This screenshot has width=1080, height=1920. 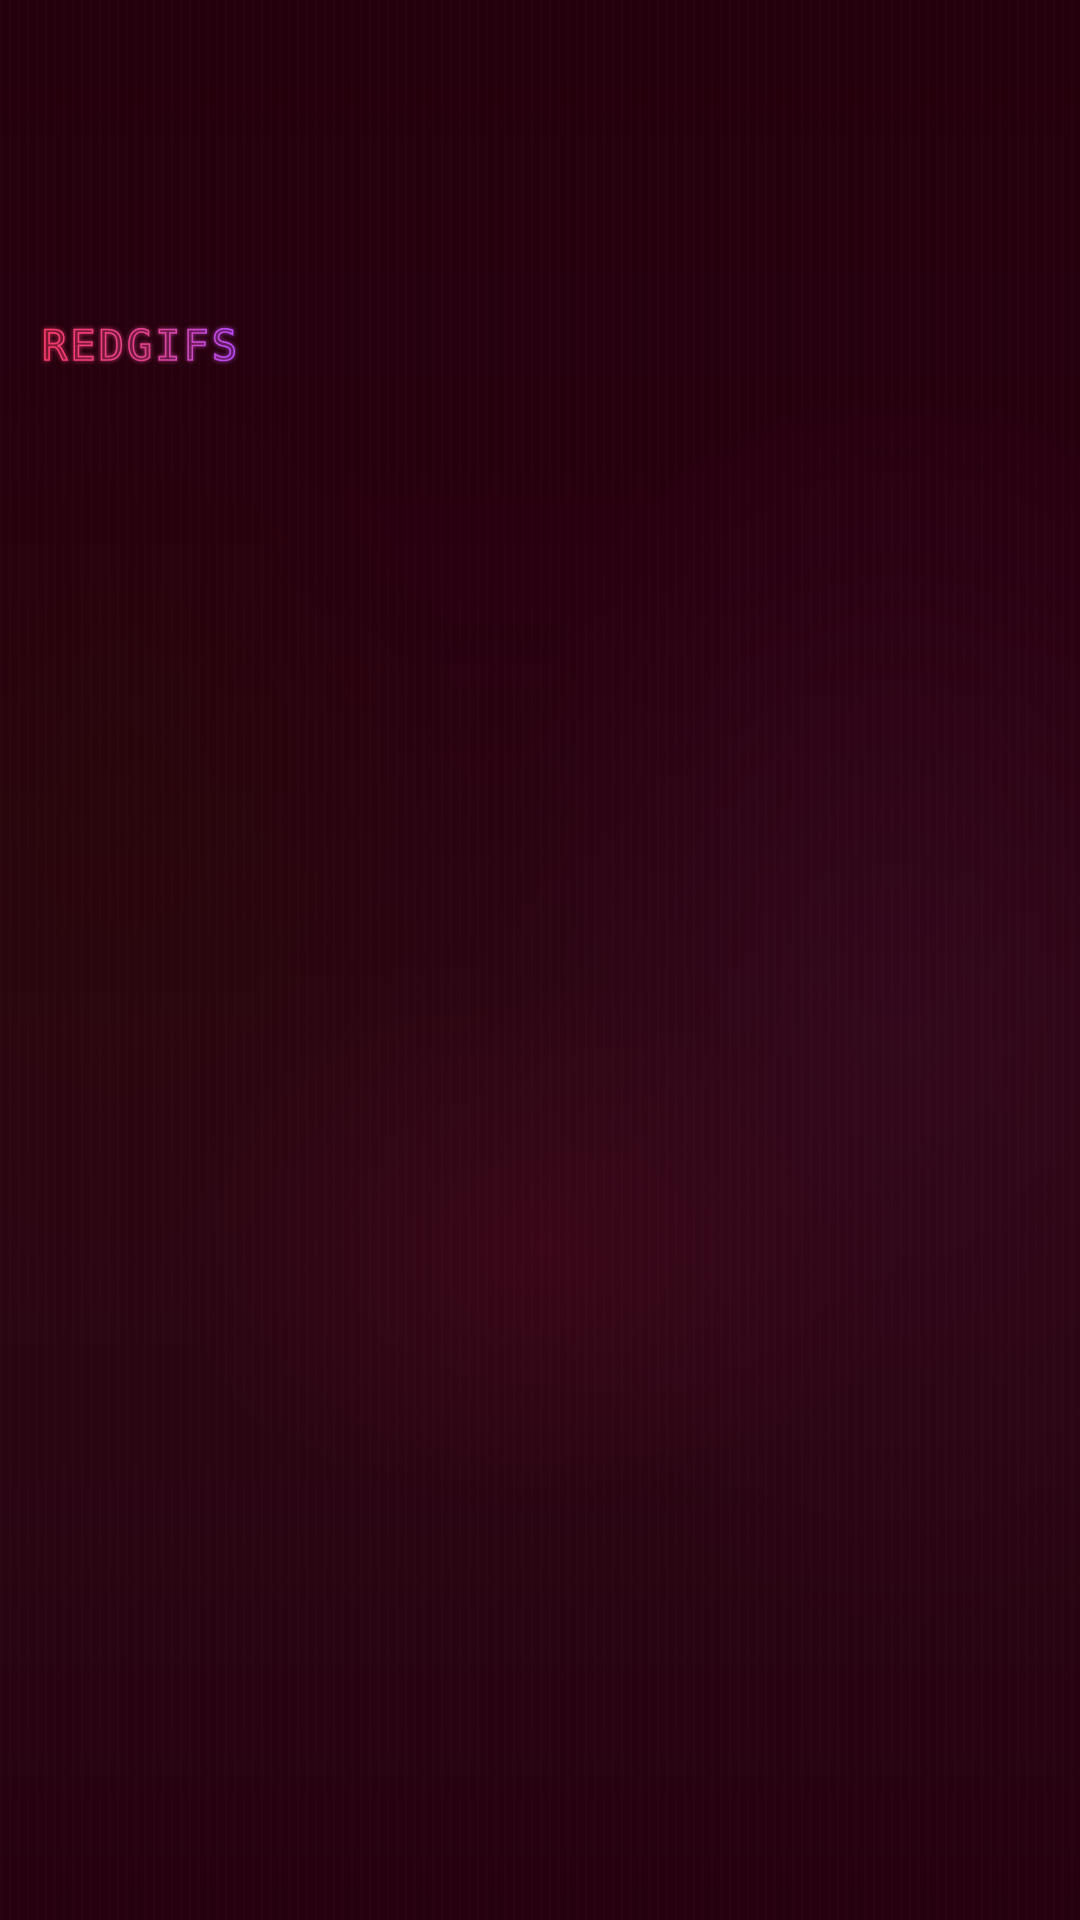 I want to click on logo-wordmark-text: REDGIFS, so click(x=141, y=345).